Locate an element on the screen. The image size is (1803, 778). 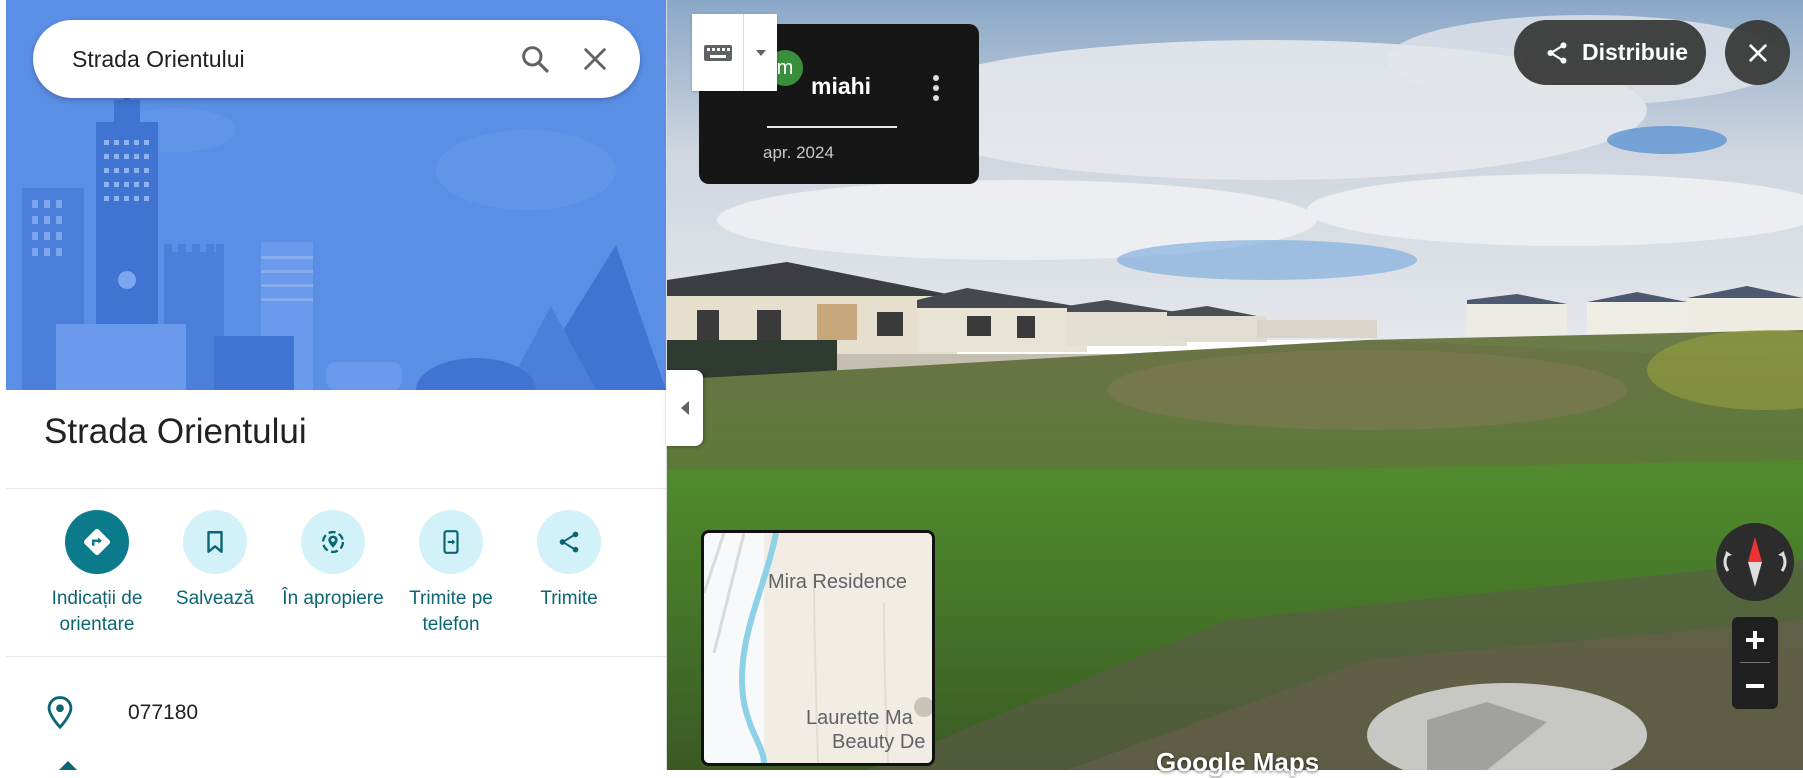
directions-icon is located at coordinates (97, 542).